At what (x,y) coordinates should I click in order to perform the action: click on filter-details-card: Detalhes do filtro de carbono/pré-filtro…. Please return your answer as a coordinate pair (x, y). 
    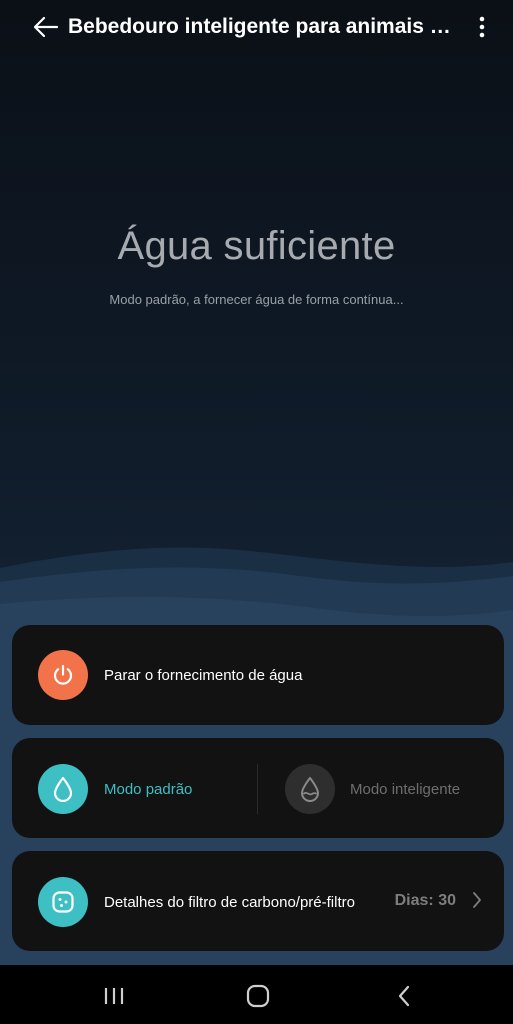
    Looking at the image, I should click on (258, 901).